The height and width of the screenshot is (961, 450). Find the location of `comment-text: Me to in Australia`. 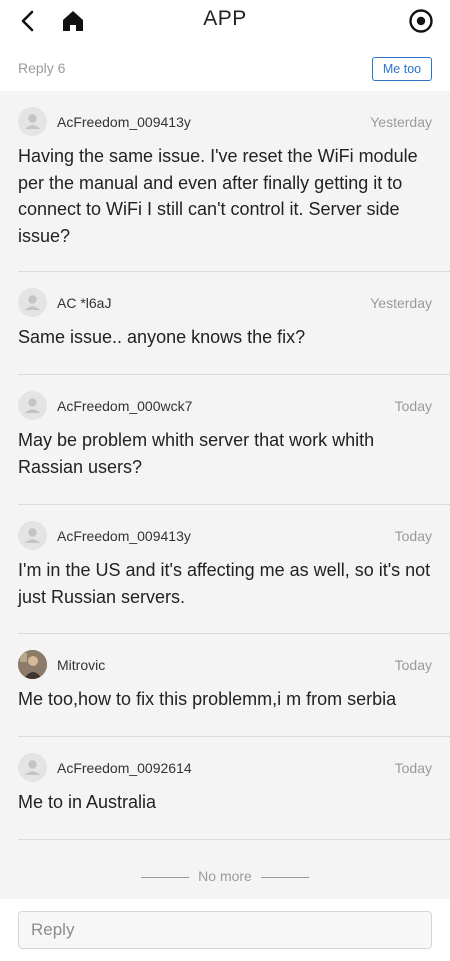

comment-text: Me to in Australia is located at coordinates (87, 802).